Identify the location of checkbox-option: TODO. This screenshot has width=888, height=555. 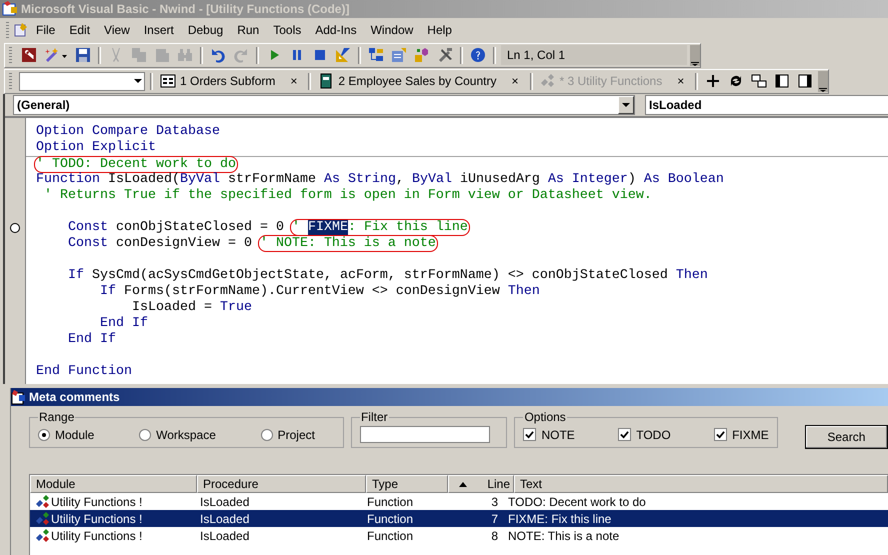
(644, 435).